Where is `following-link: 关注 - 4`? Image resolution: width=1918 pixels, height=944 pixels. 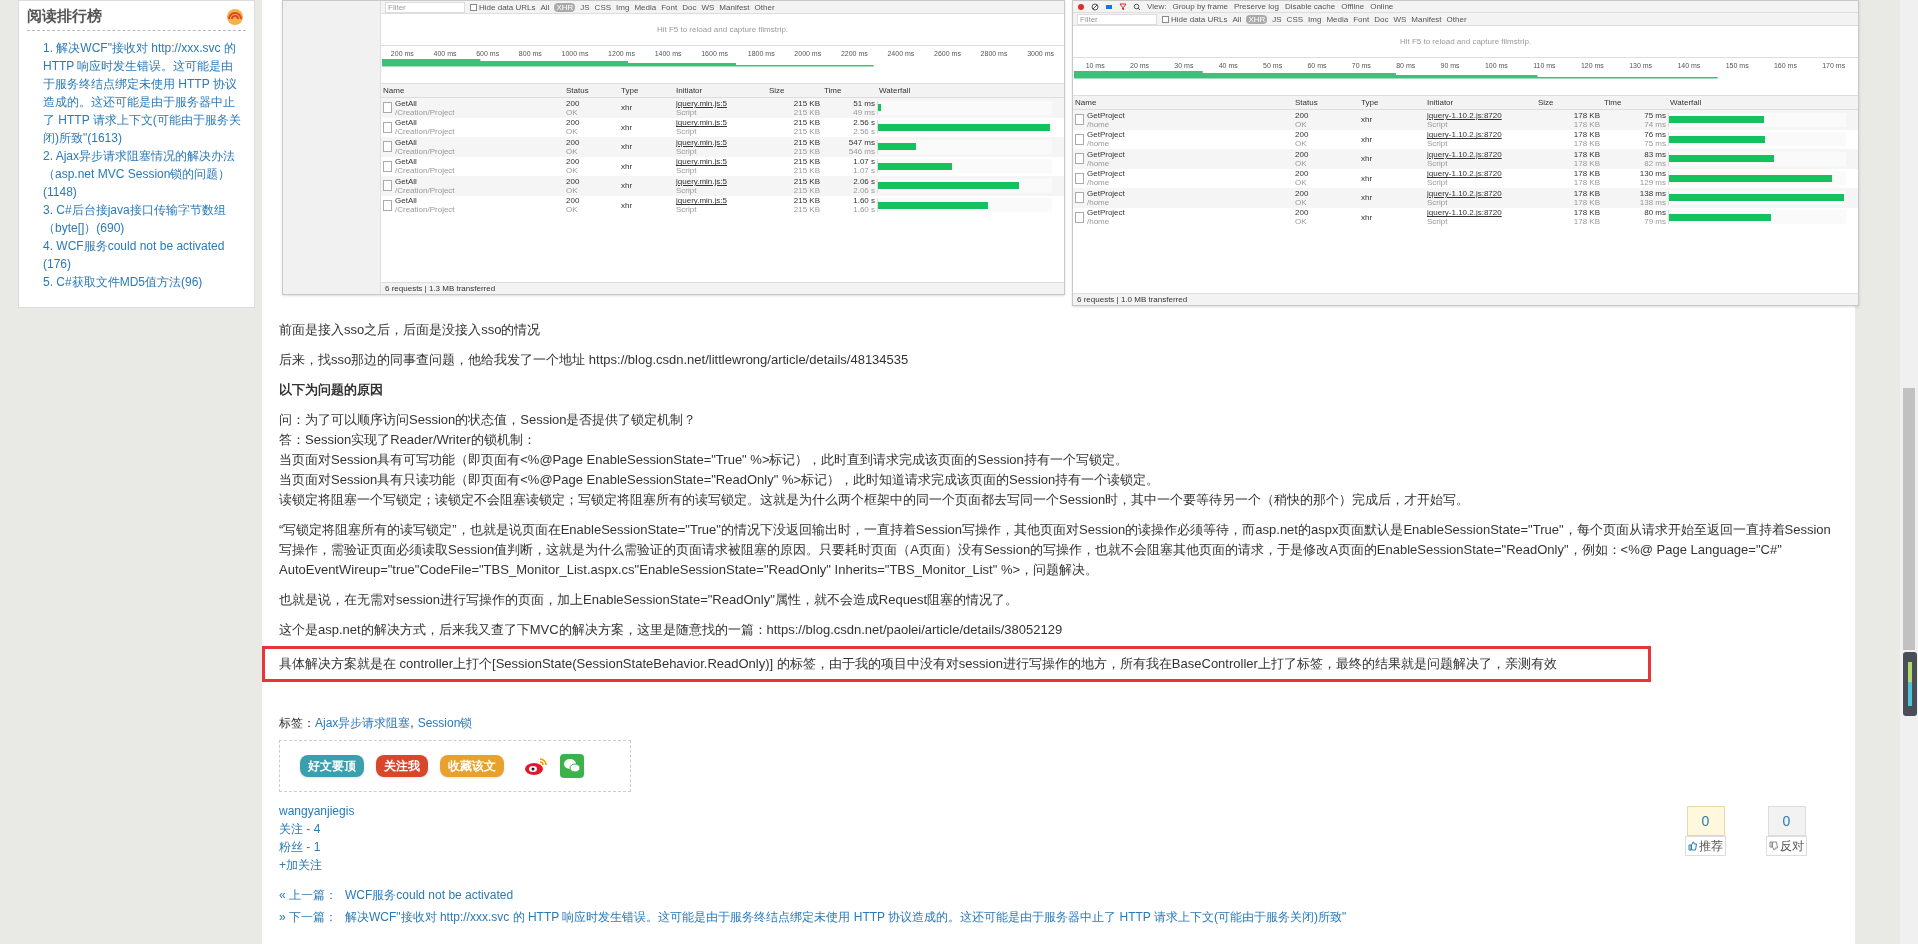
following-link: 关注 - 4 is located at coordinates (300, 829).